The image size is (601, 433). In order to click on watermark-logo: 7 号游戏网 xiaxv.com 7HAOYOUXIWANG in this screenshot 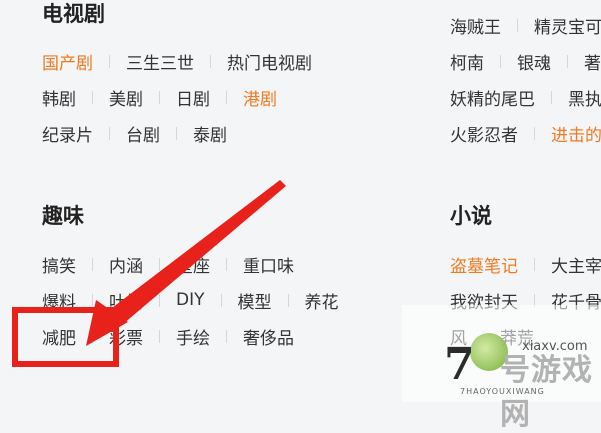, I will do `click(508, 375)`.